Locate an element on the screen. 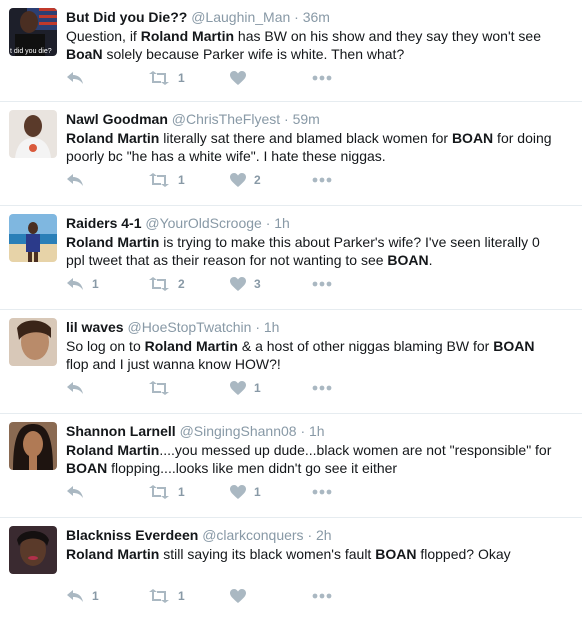 Image resolution: width=582 pixels, height=622 pixels. user-handle: @Laughin_Man is located at coordinates (240, 17).